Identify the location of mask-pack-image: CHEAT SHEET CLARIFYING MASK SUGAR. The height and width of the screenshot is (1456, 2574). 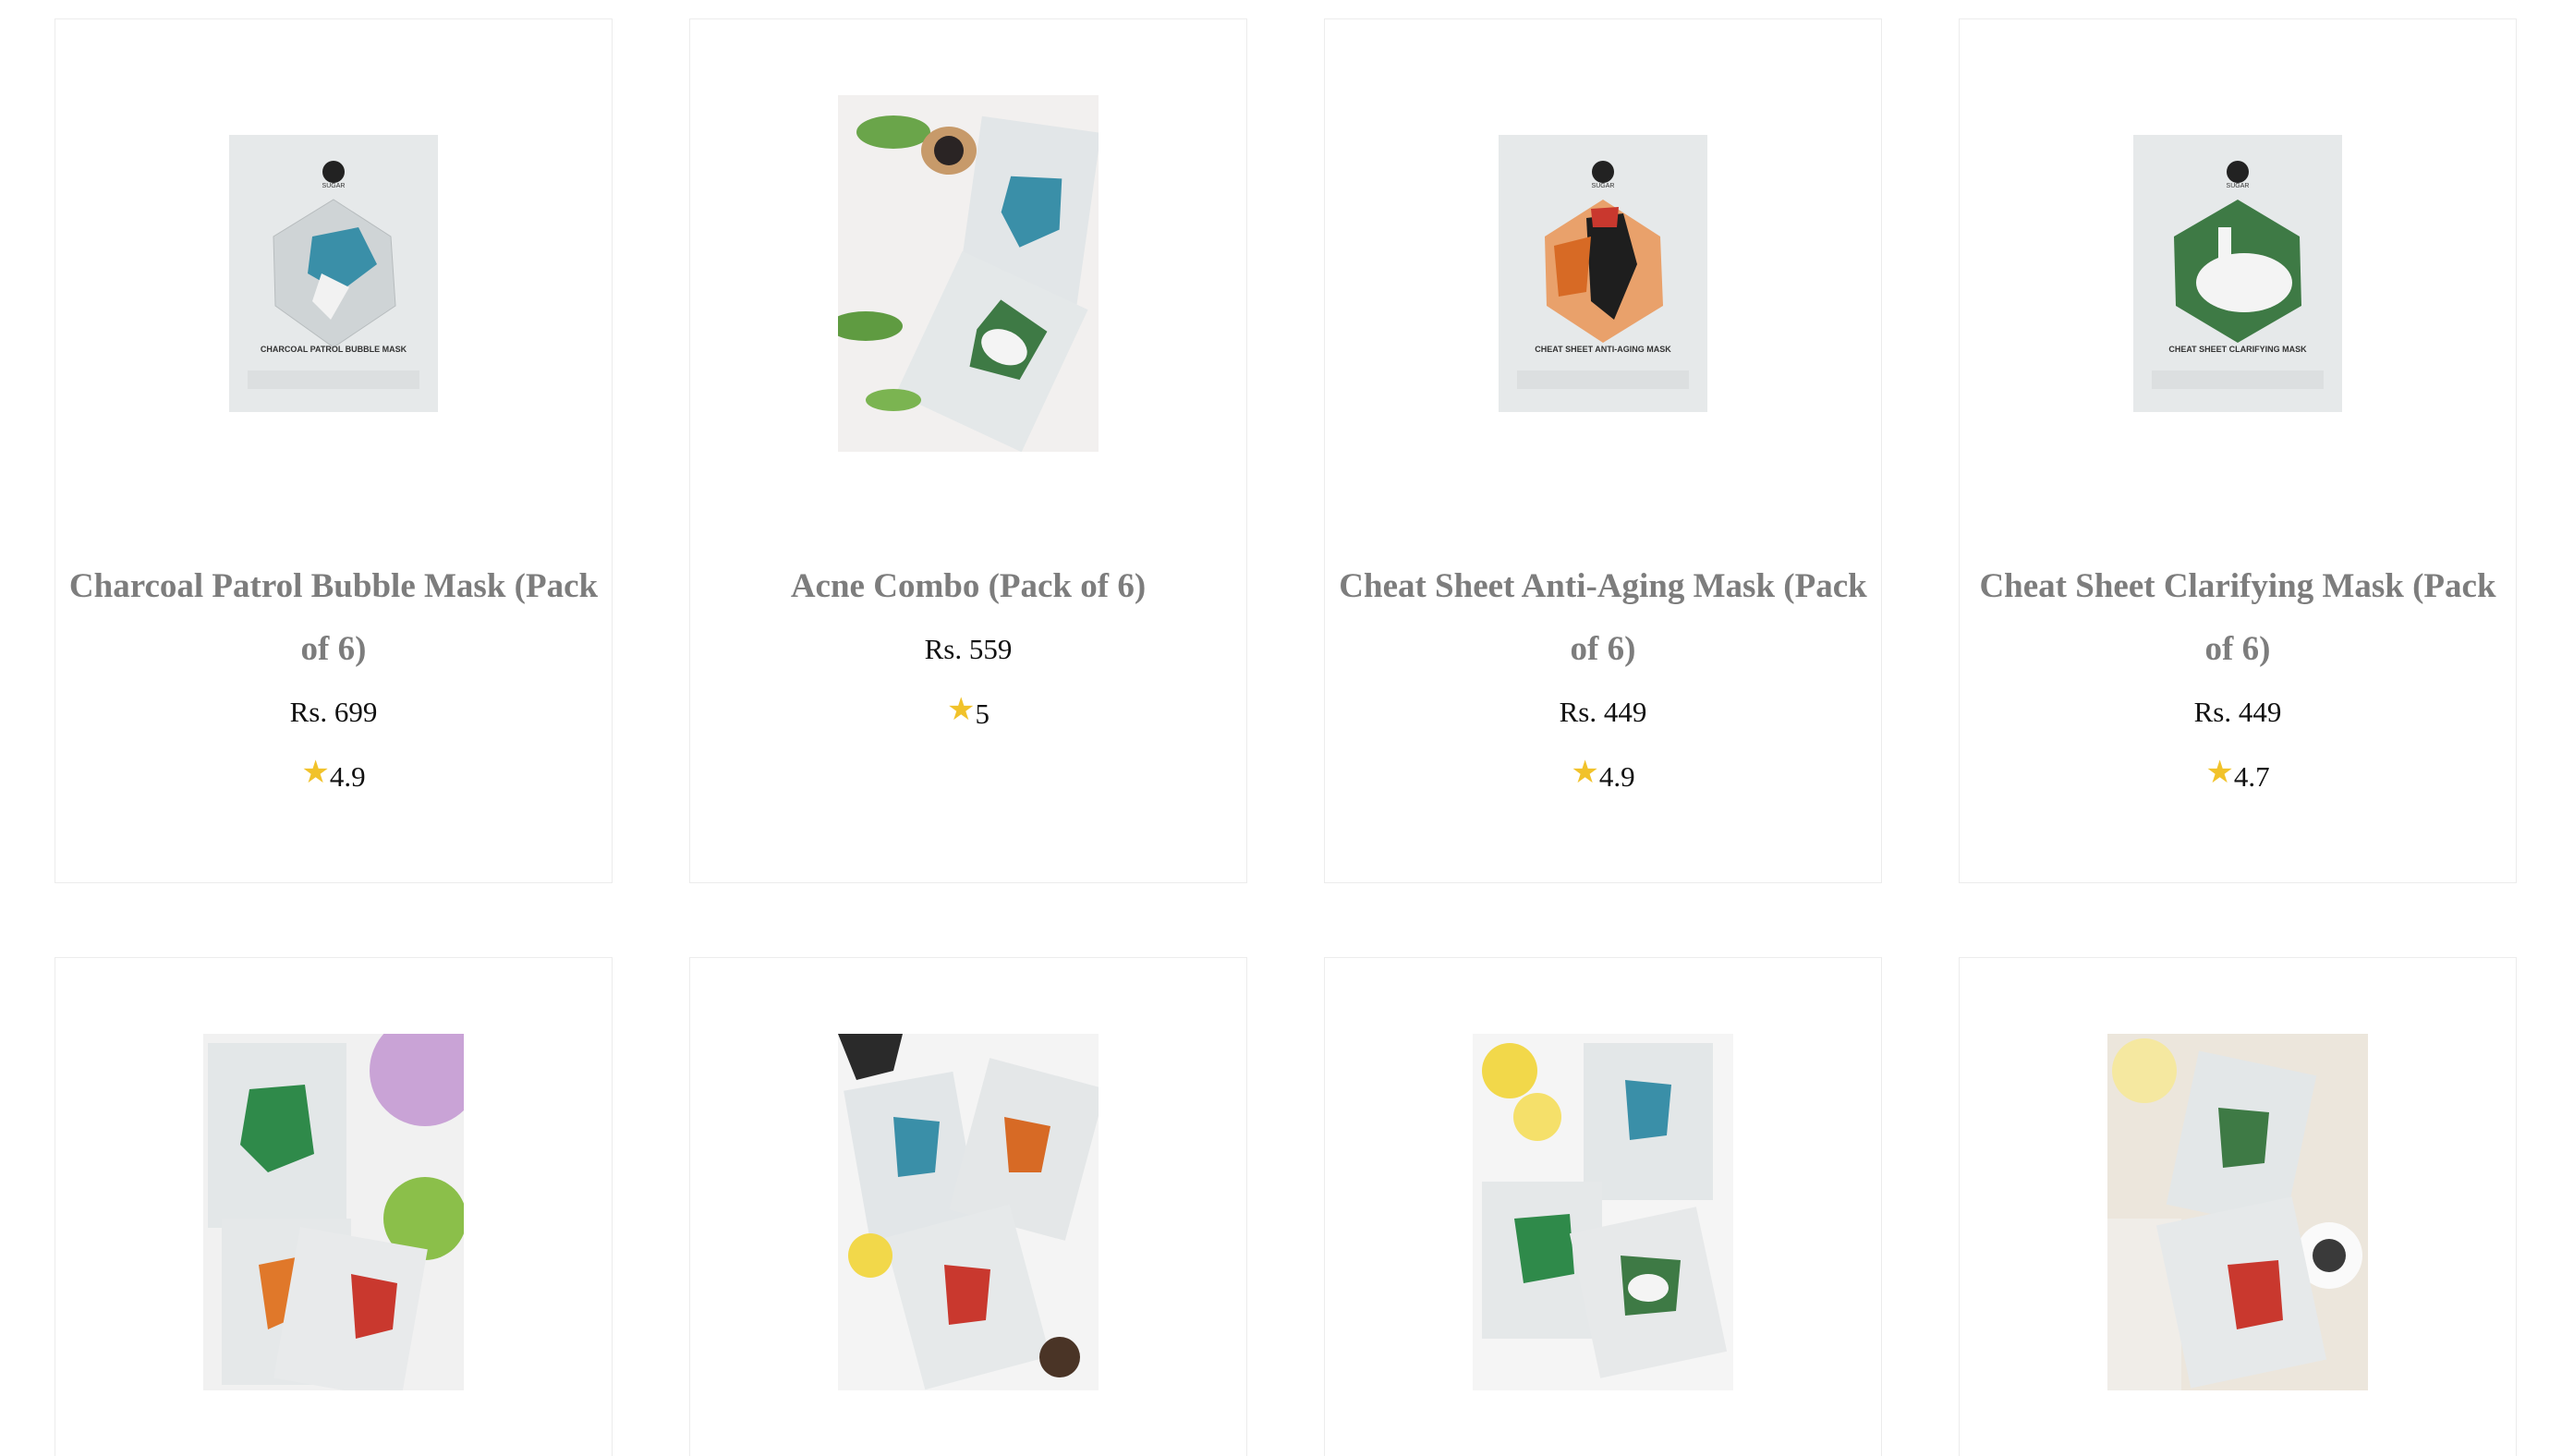
(2237, 273).